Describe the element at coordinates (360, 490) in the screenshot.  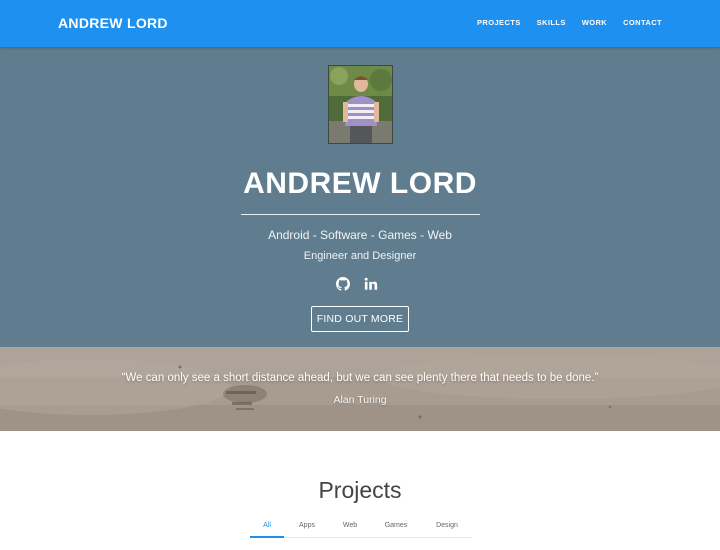
I see `projects-heading: Projects` at that location.